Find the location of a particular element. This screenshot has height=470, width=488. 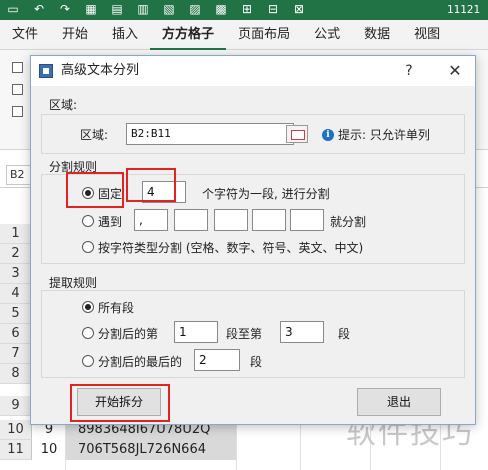

highlight-fixed-input is located at coordinates (151, 185).